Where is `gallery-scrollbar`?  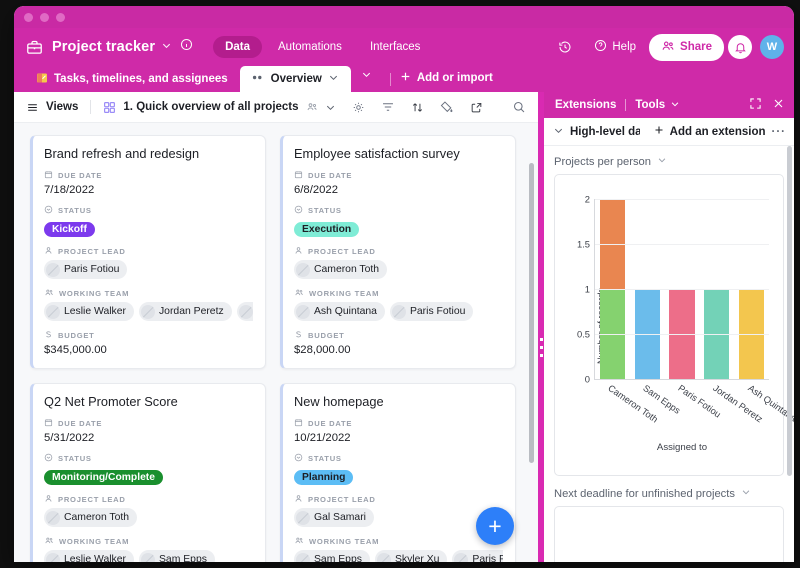
gallery-scrollbar is located at coordinates (531, 313).